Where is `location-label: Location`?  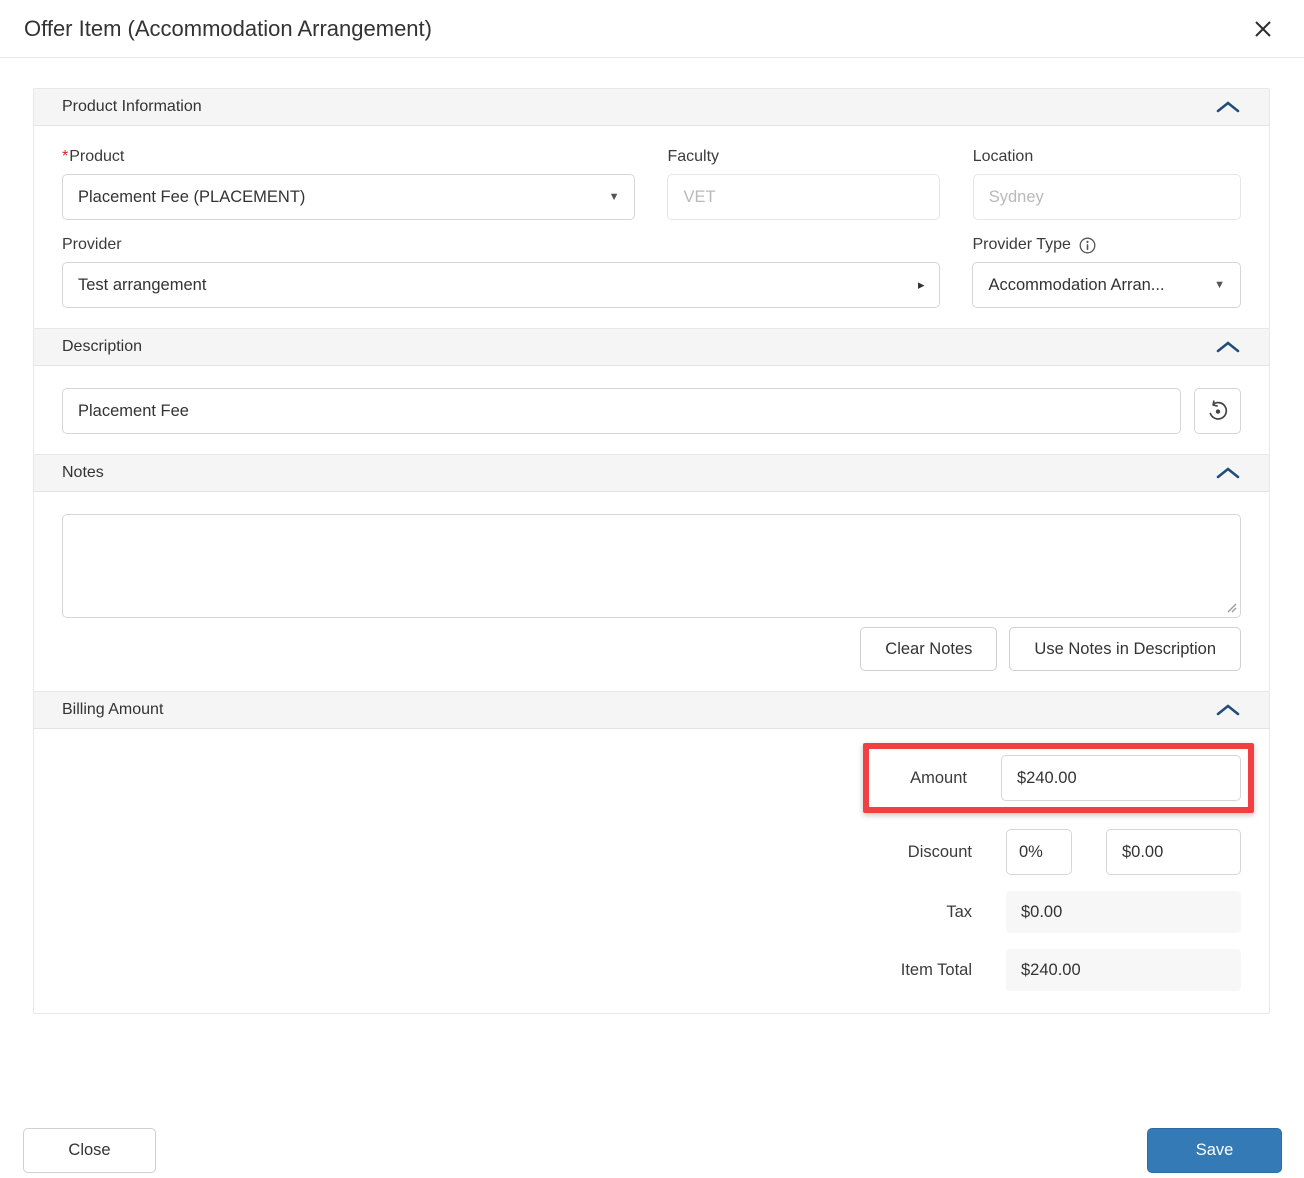 location-label: Location is located at coordinates (1003, 156).